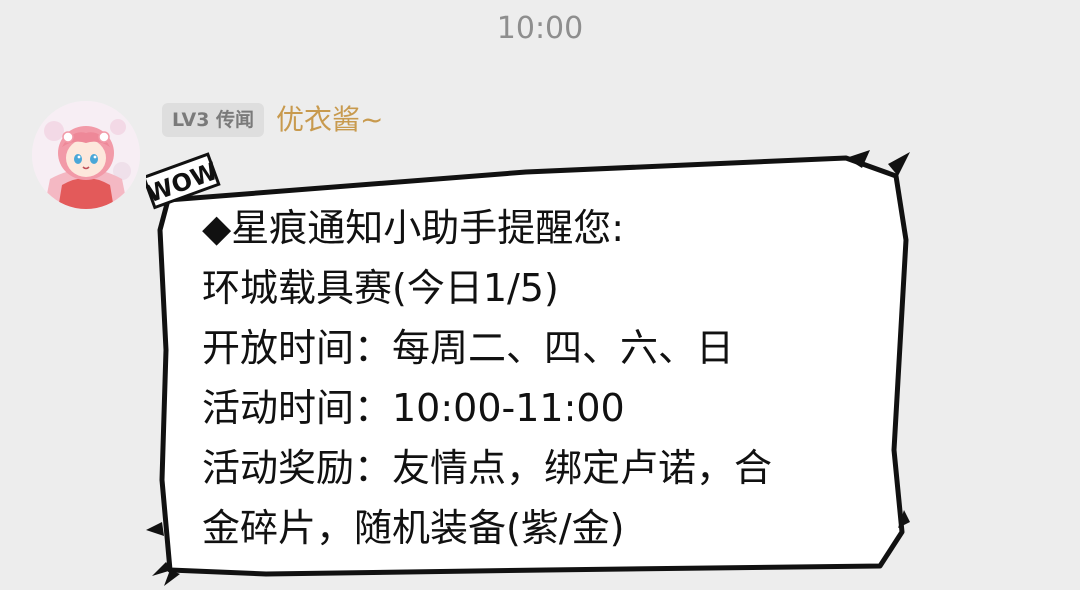  I want to click on message-line: 环城载具赛(今日1/5), so click(380, 288).